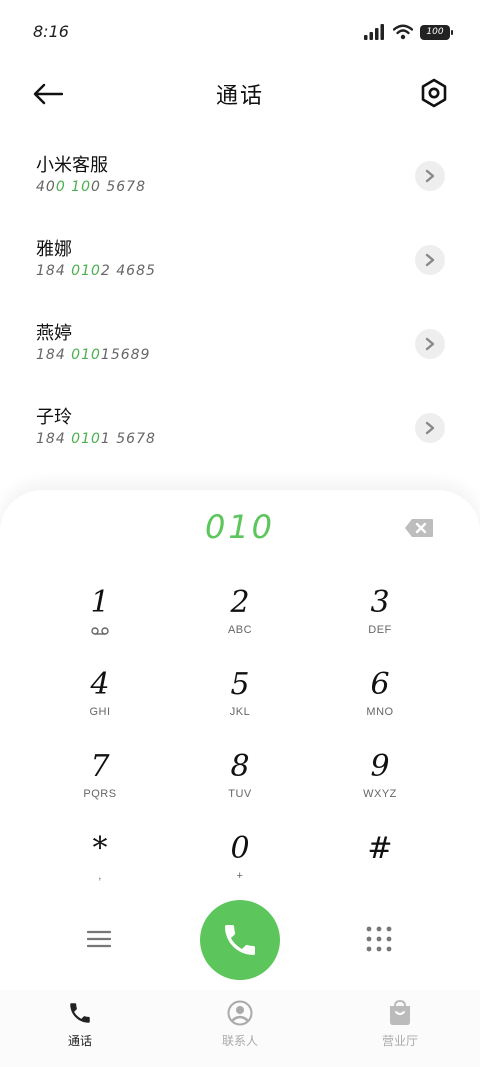  Describe the element at coordinates (239, 1041) in the screenshot. I see `nav-label: 联系人` at that location.